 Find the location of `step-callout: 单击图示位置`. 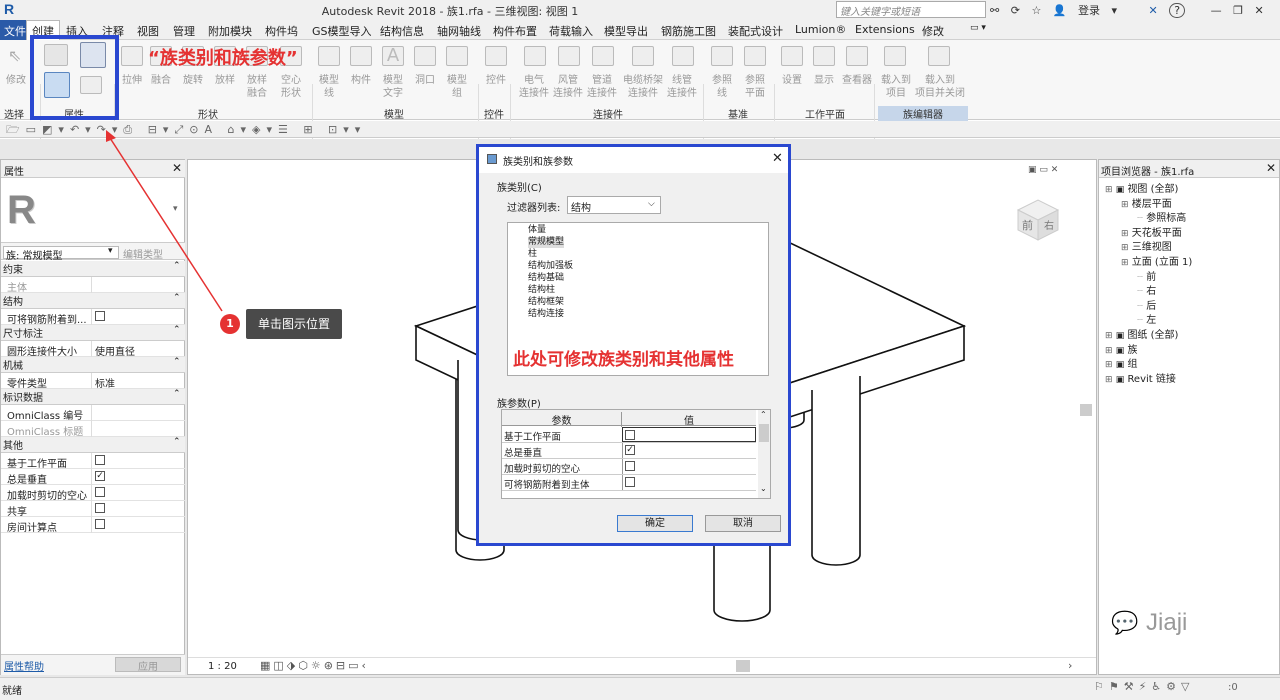

step-callout: 单击图示位置 is located at coordinates (294, 324).